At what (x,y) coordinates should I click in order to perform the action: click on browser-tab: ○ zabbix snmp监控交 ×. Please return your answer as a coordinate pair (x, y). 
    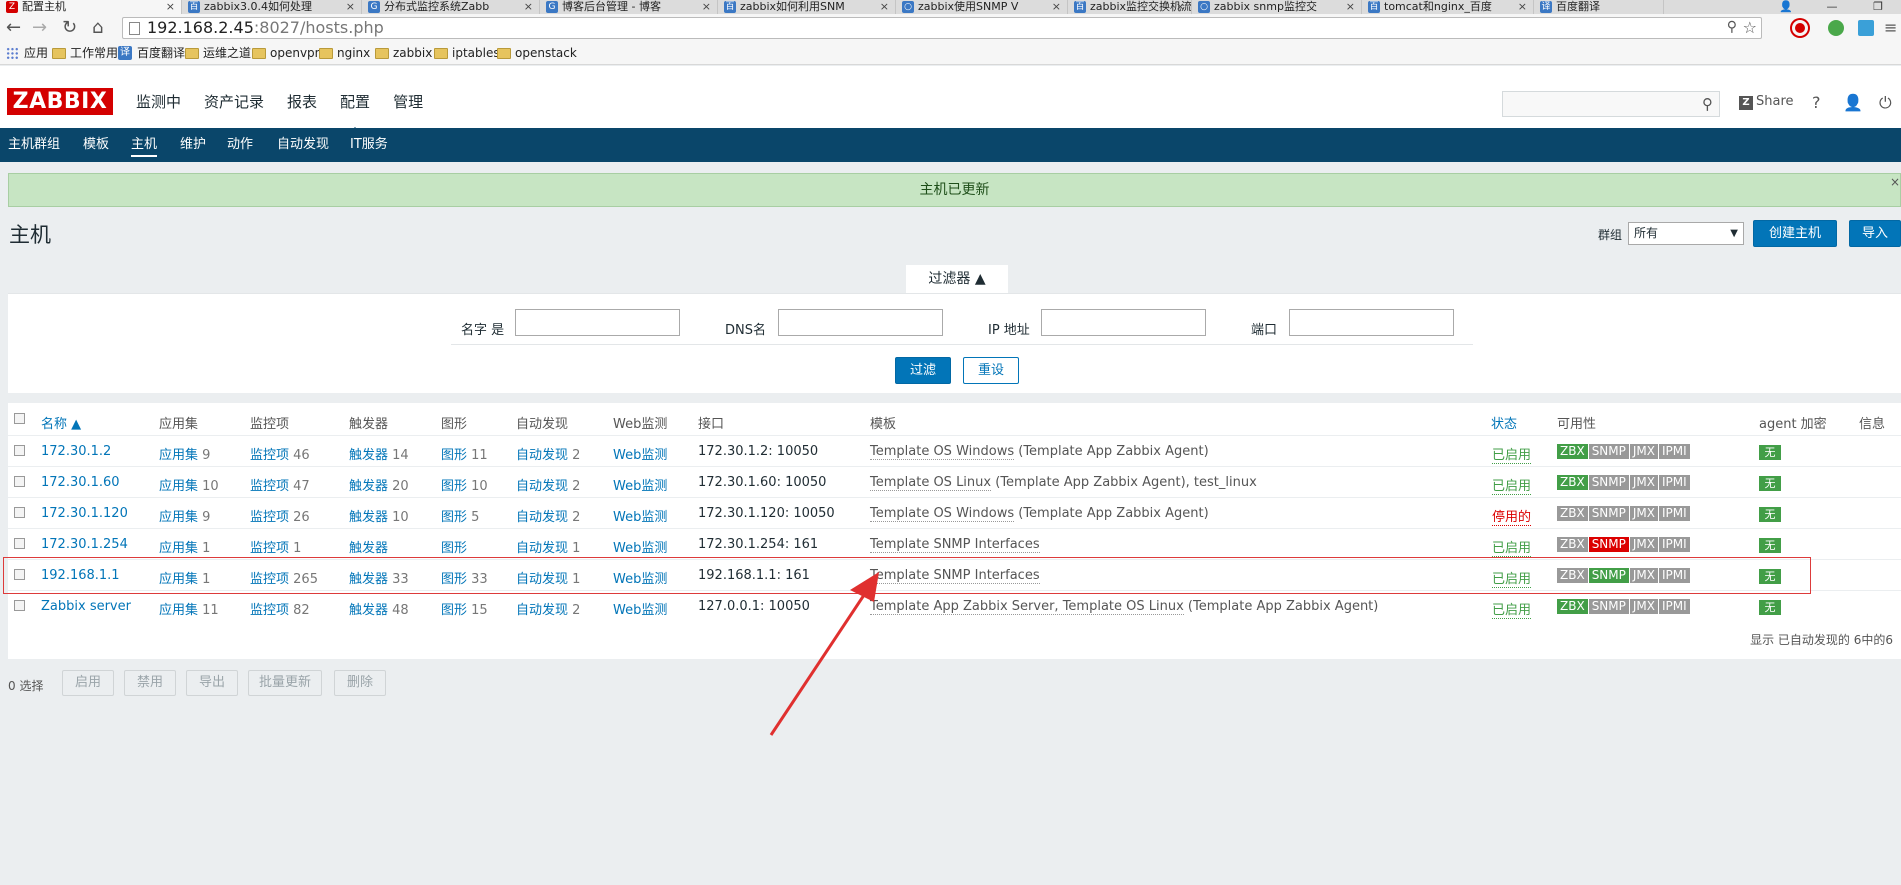
    Looking at the image, I should click on (1277, 7).